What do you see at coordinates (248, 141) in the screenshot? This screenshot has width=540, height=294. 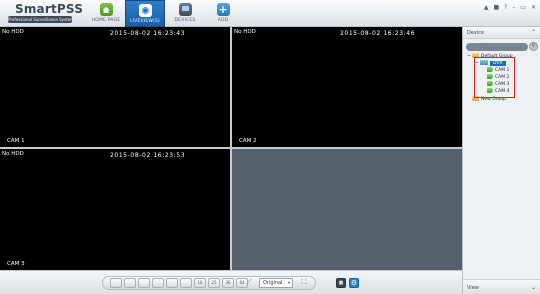 I see `camera-label: CAM 2` at bounding box center [248, 141].